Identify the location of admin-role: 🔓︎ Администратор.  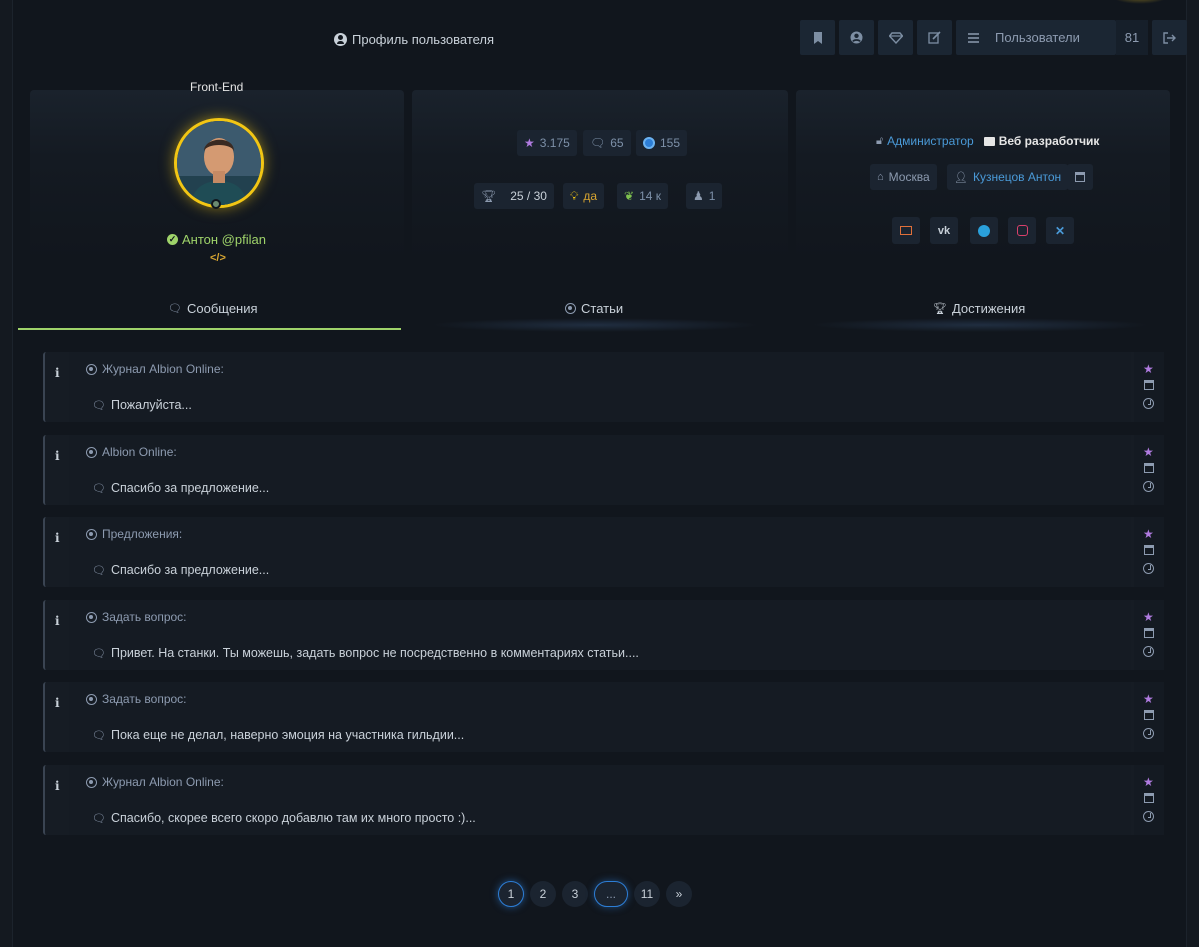
(925, 141).